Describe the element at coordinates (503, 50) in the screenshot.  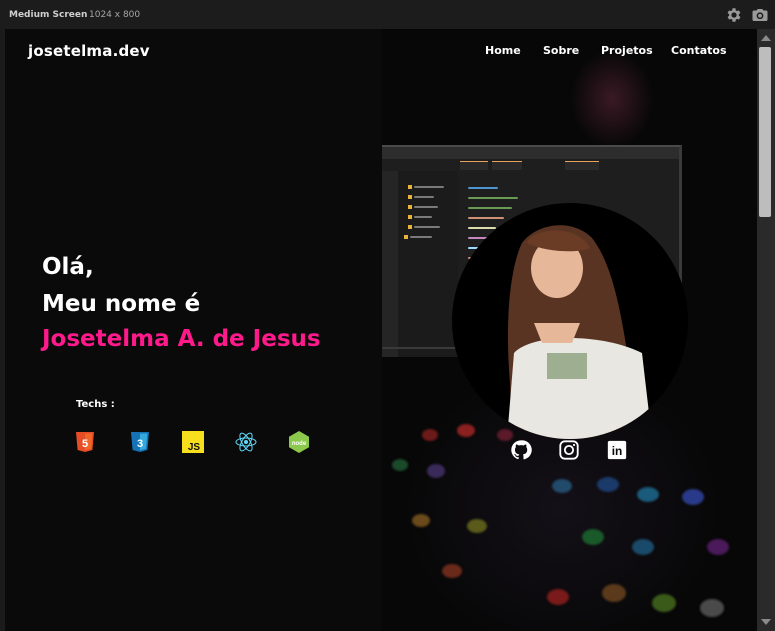
I see `nav-home: Home` at that location.